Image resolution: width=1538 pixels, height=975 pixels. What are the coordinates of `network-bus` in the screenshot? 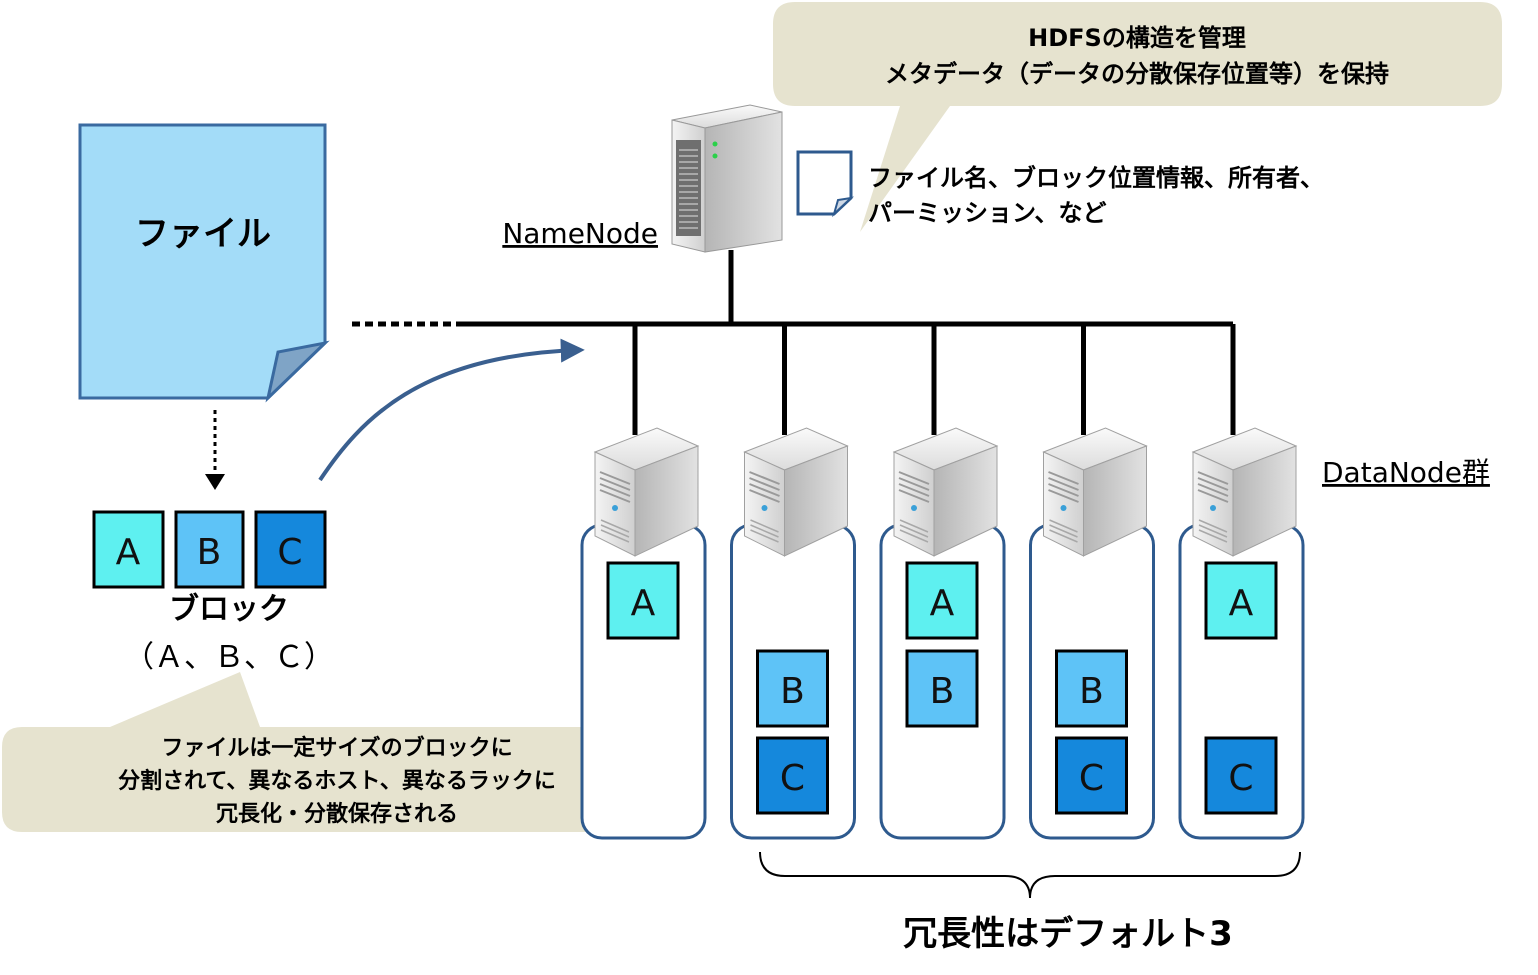 It's located at (792, 288).